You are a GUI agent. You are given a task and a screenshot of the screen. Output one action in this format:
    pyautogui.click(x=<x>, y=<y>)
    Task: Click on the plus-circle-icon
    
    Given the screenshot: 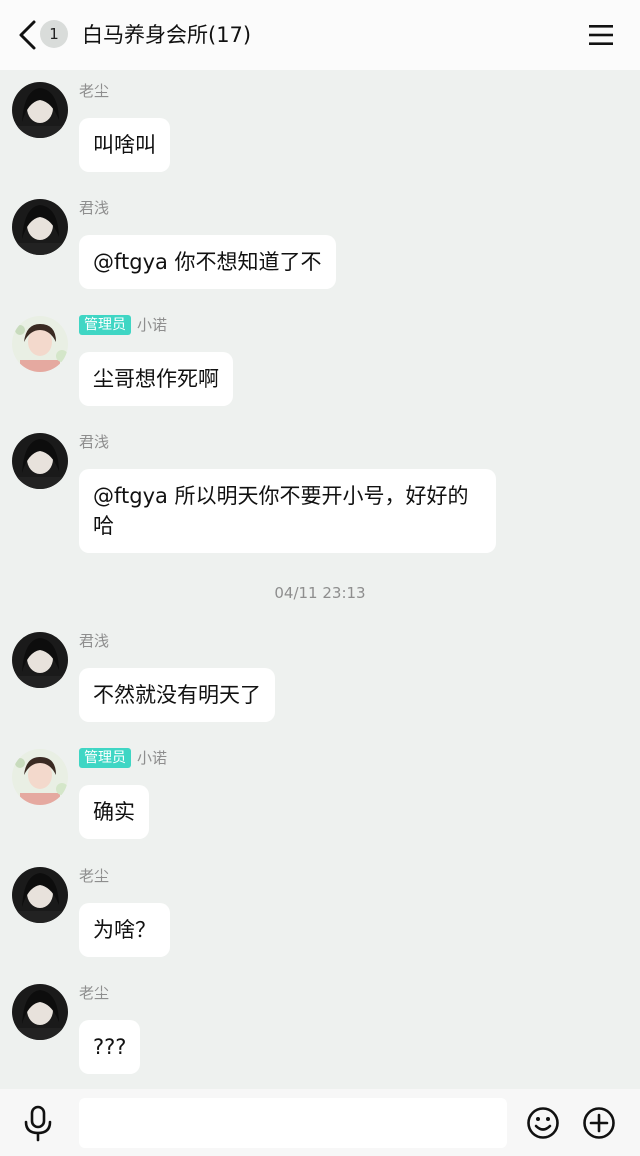 What is the action you would take?
    pyautogui.click(x=599, y=1123)
    